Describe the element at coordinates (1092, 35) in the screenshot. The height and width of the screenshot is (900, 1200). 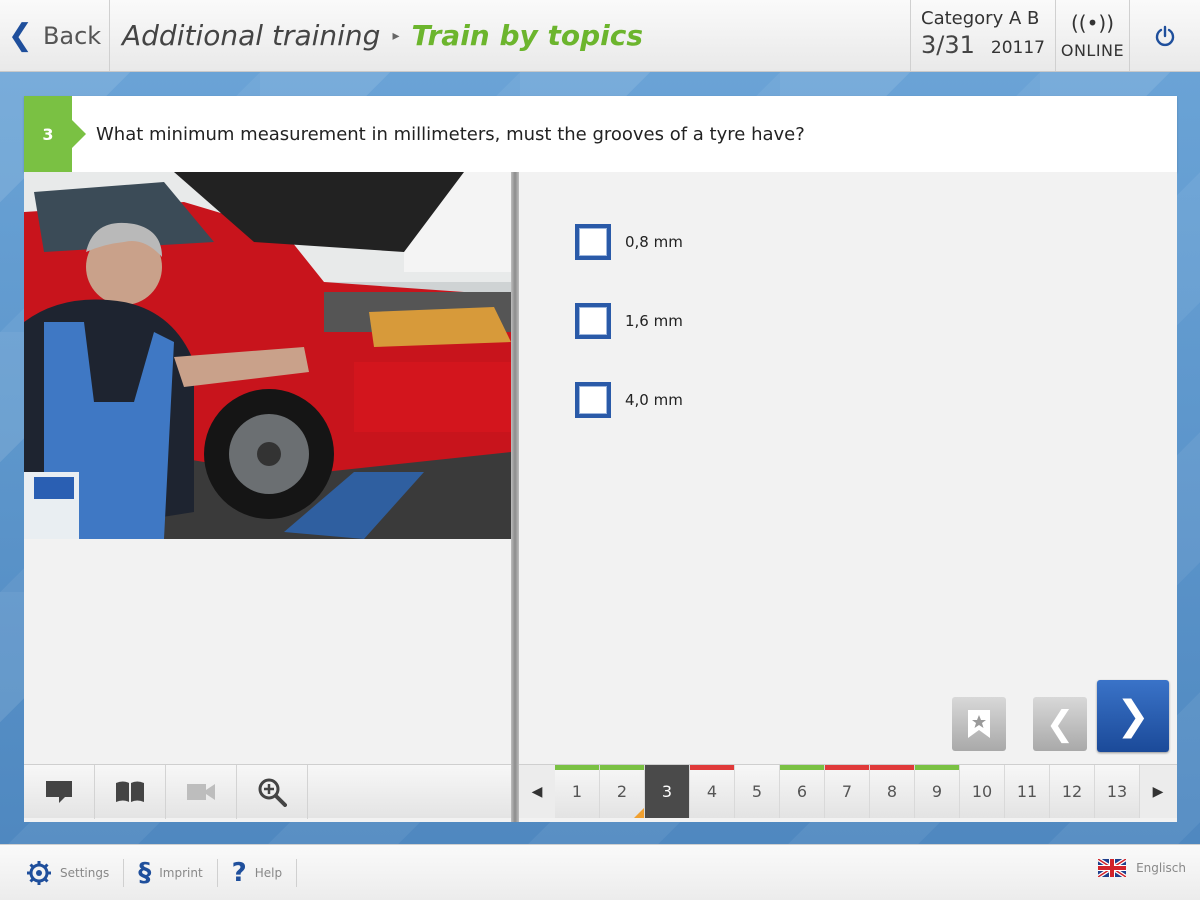
I see `connection-status: ((•)) ONLINE` at that location.